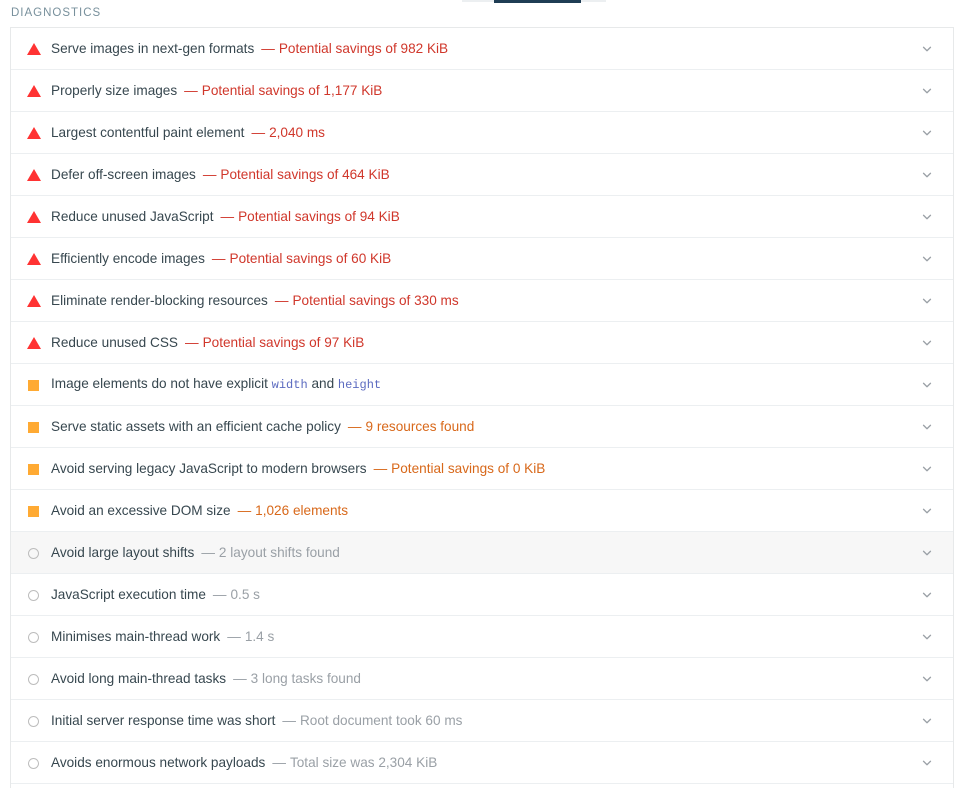 Image resolution: width=970 pixels, height=790 pixels. I want to click on section-heading-diagnostics: DIAGNOSTICS, so click(56, 13).